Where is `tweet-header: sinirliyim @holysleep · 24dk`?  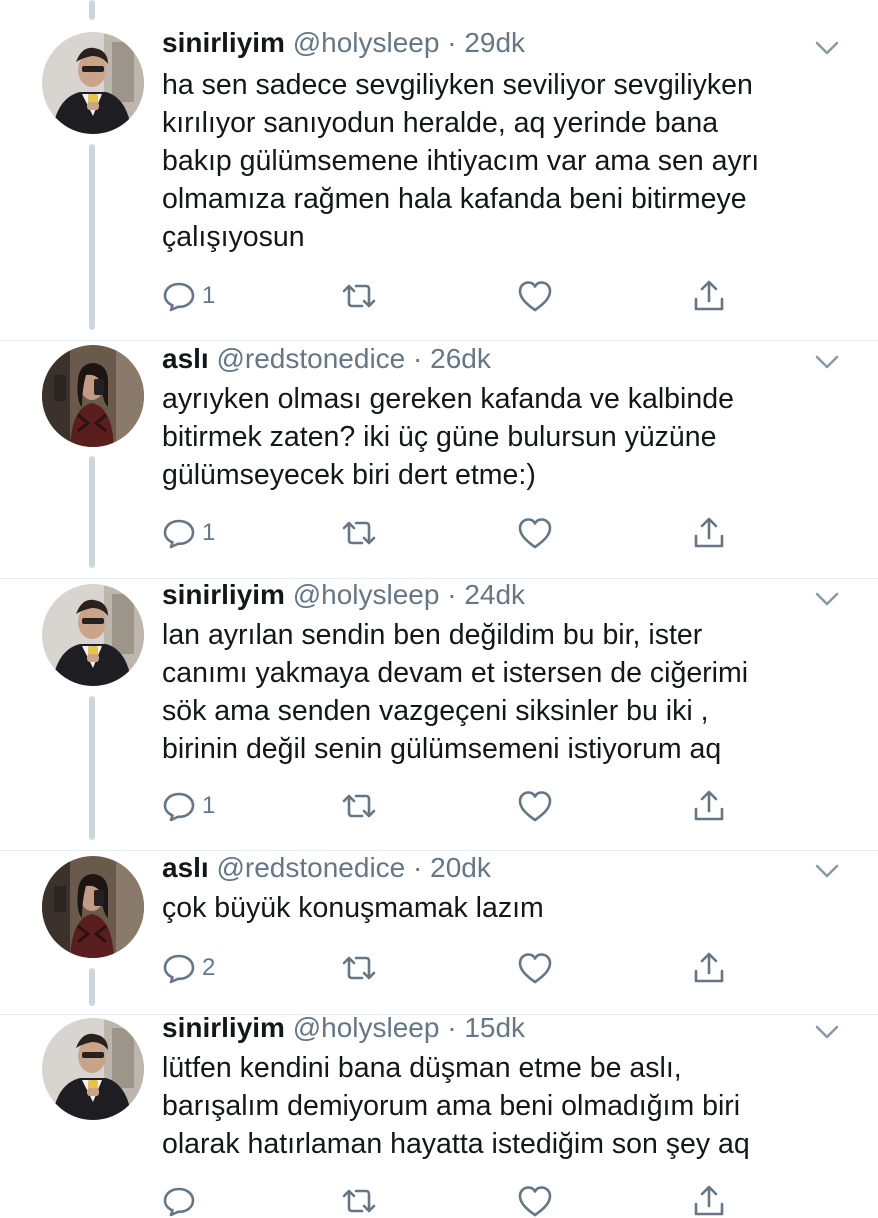 tweet-header: sinirliyim @holysleep · 24dk is located at coordinates (343, 595).